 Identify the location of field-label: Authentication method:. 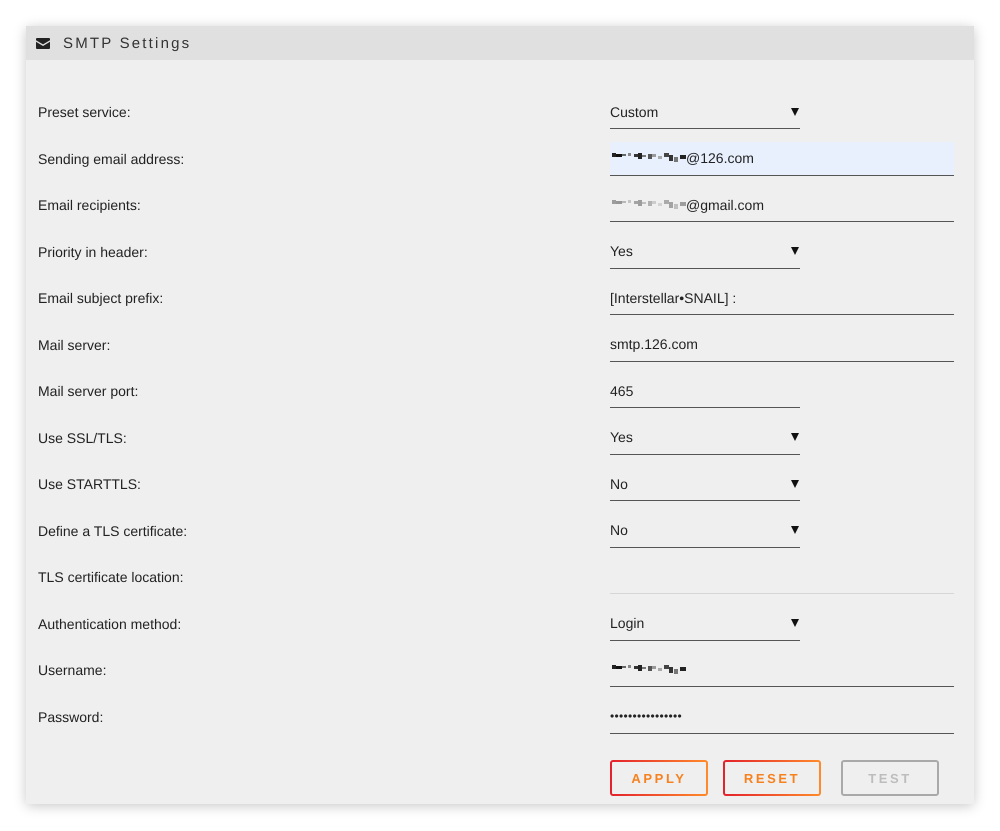
(110, 624).